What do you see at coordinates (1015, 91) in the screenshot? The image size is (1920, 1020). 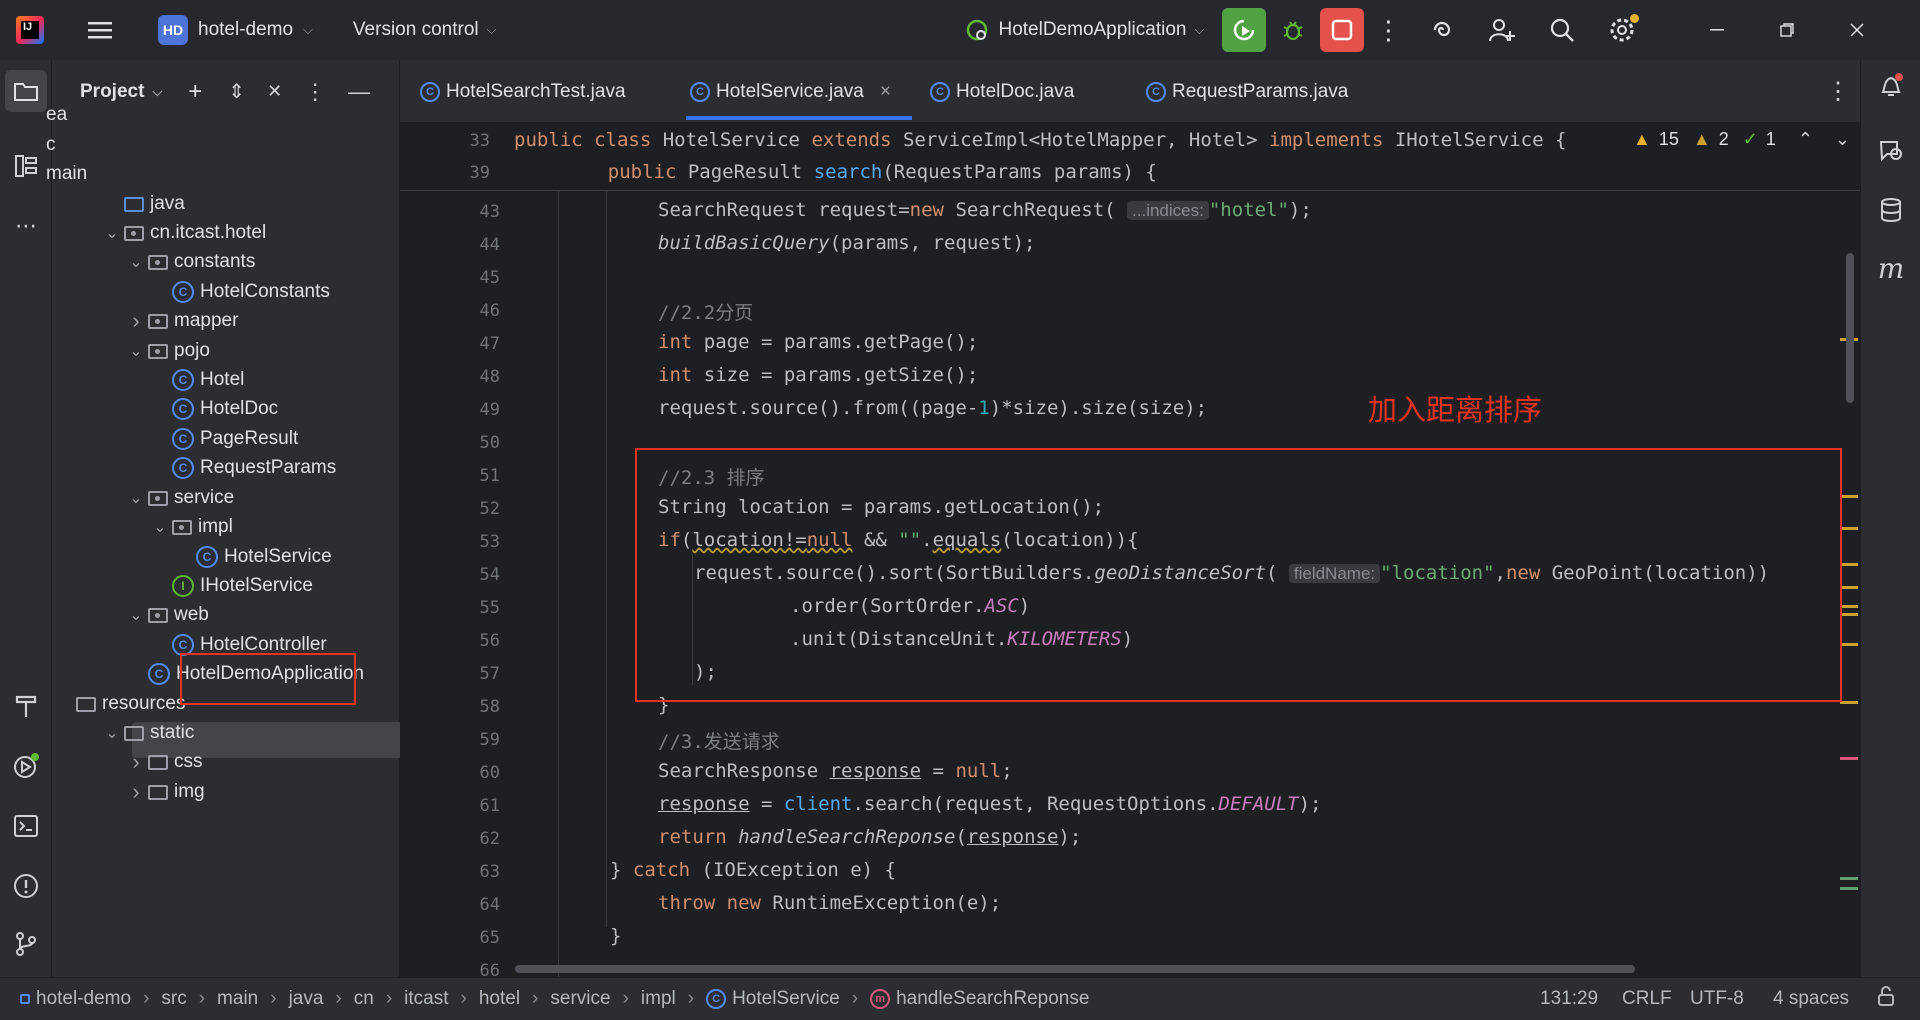 I see `tab-label: HotelDoc.java` at bounding box center [1015, 91].